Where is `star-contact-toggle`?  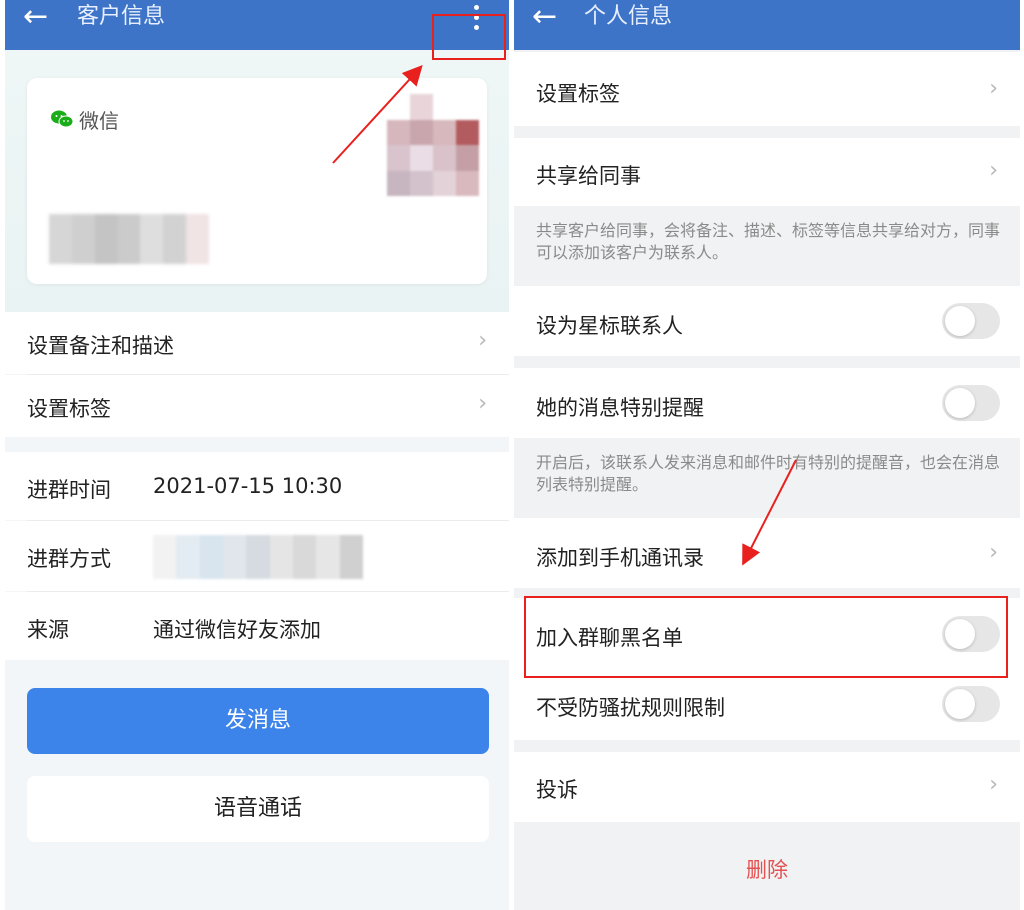 star-contact-toggle is located at coordinates (971, 321).